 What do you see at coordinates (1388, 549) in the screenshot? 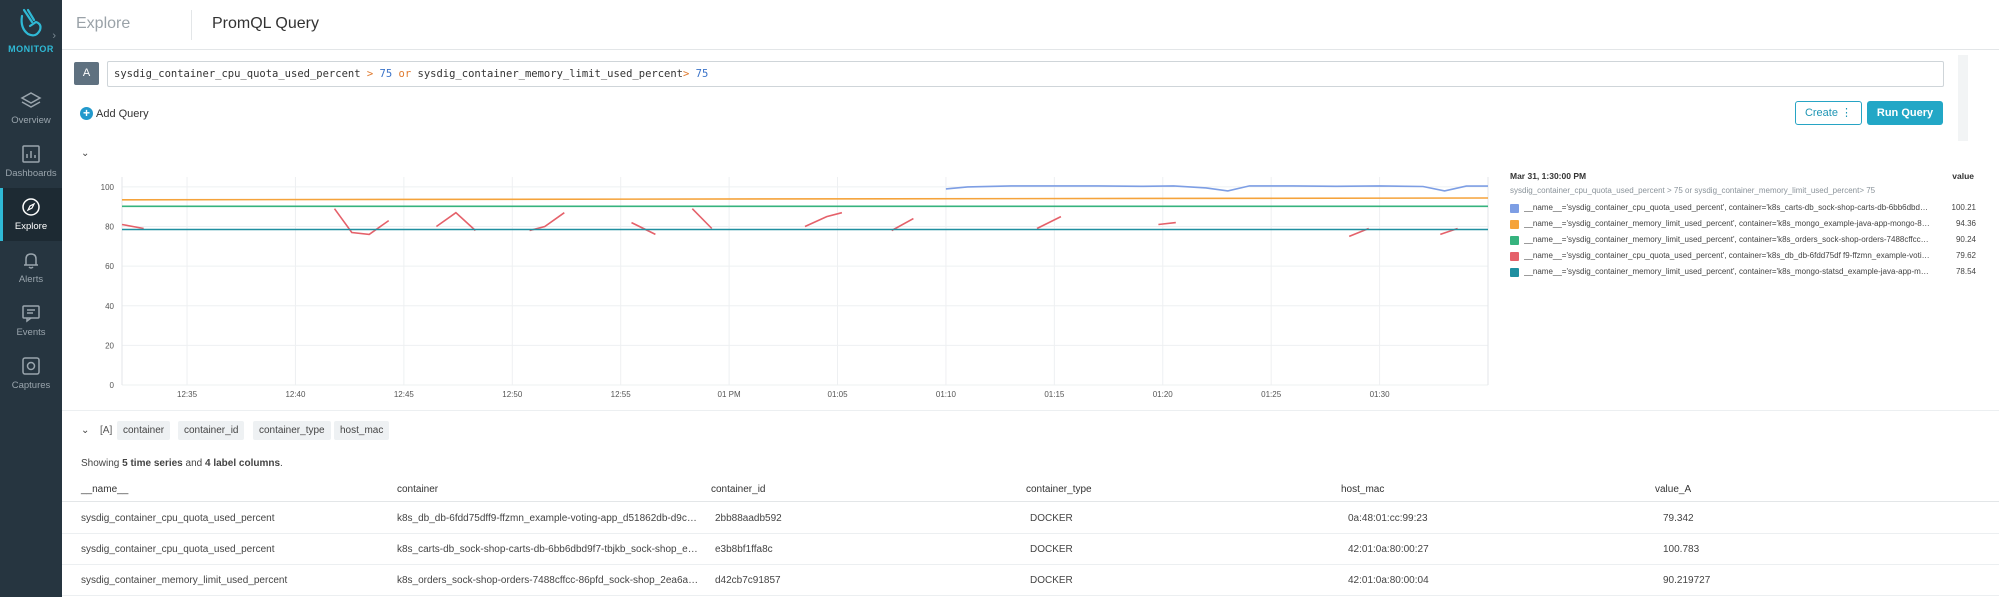
I see `cell-host-mac: 42:01:0a:80:00:27` at bounding box center [1388, 549].